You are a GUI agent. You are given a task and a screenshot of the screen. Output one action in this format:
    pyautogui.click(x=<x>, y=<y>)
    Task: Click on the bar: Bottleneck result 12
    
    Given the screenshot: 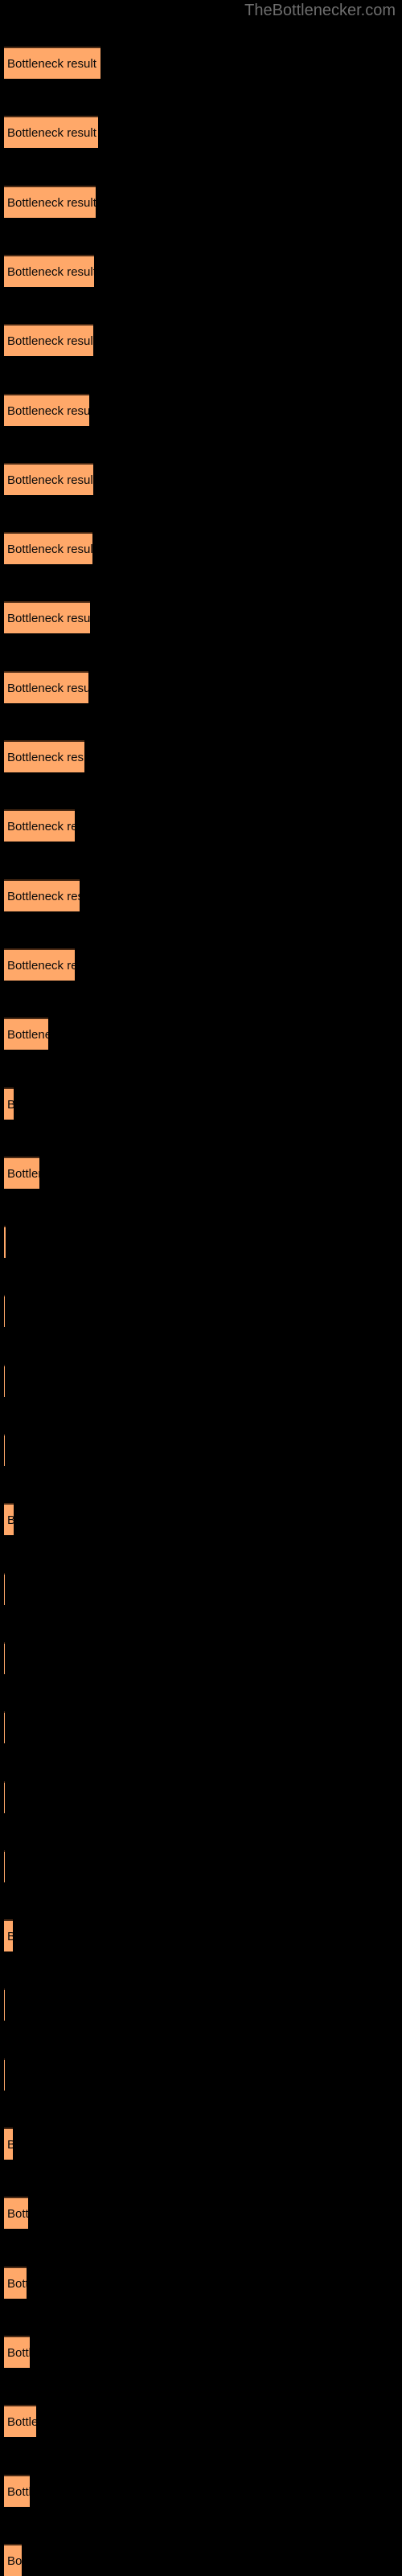 What is the action you would take?
    pyautogui.click(x=39, y=825)
    